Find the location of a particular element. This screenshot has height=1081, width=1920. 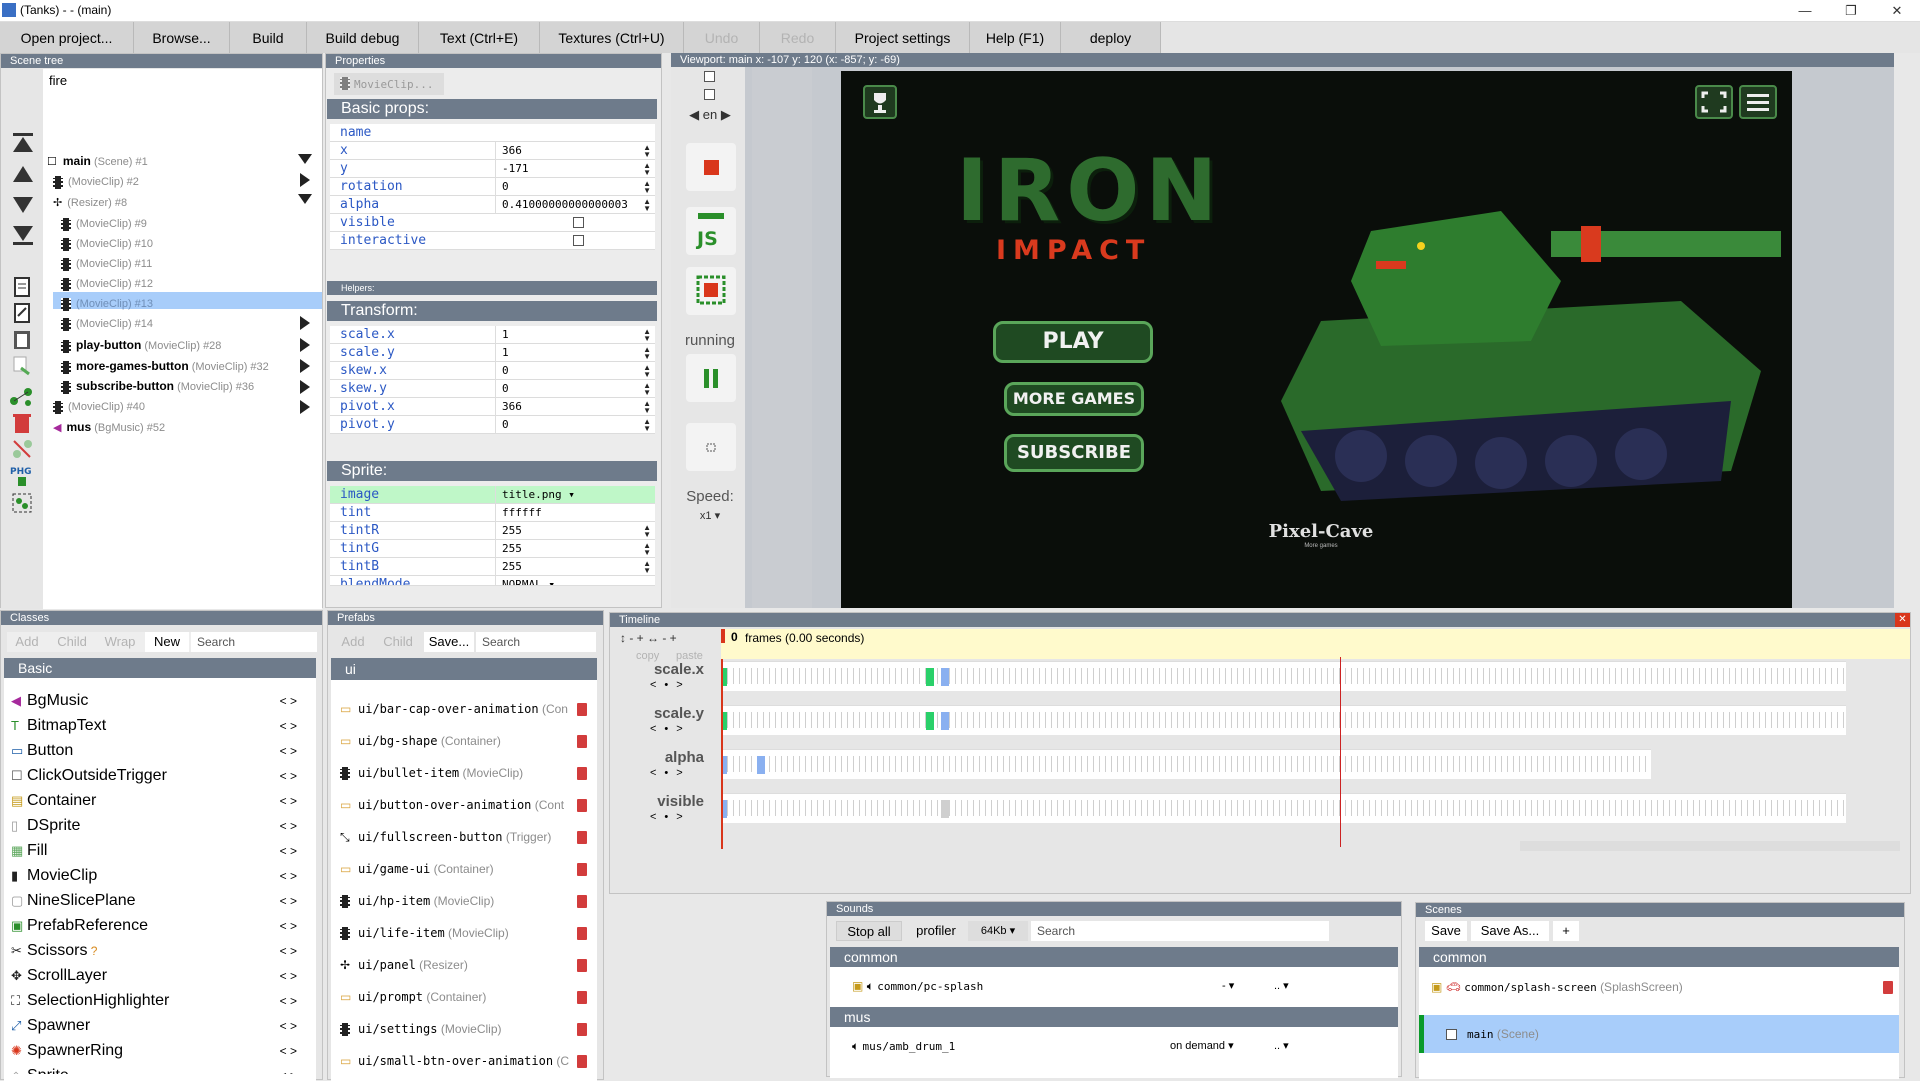

tree-row: (MovieClip) #40 is located at coordinates (99, 407).